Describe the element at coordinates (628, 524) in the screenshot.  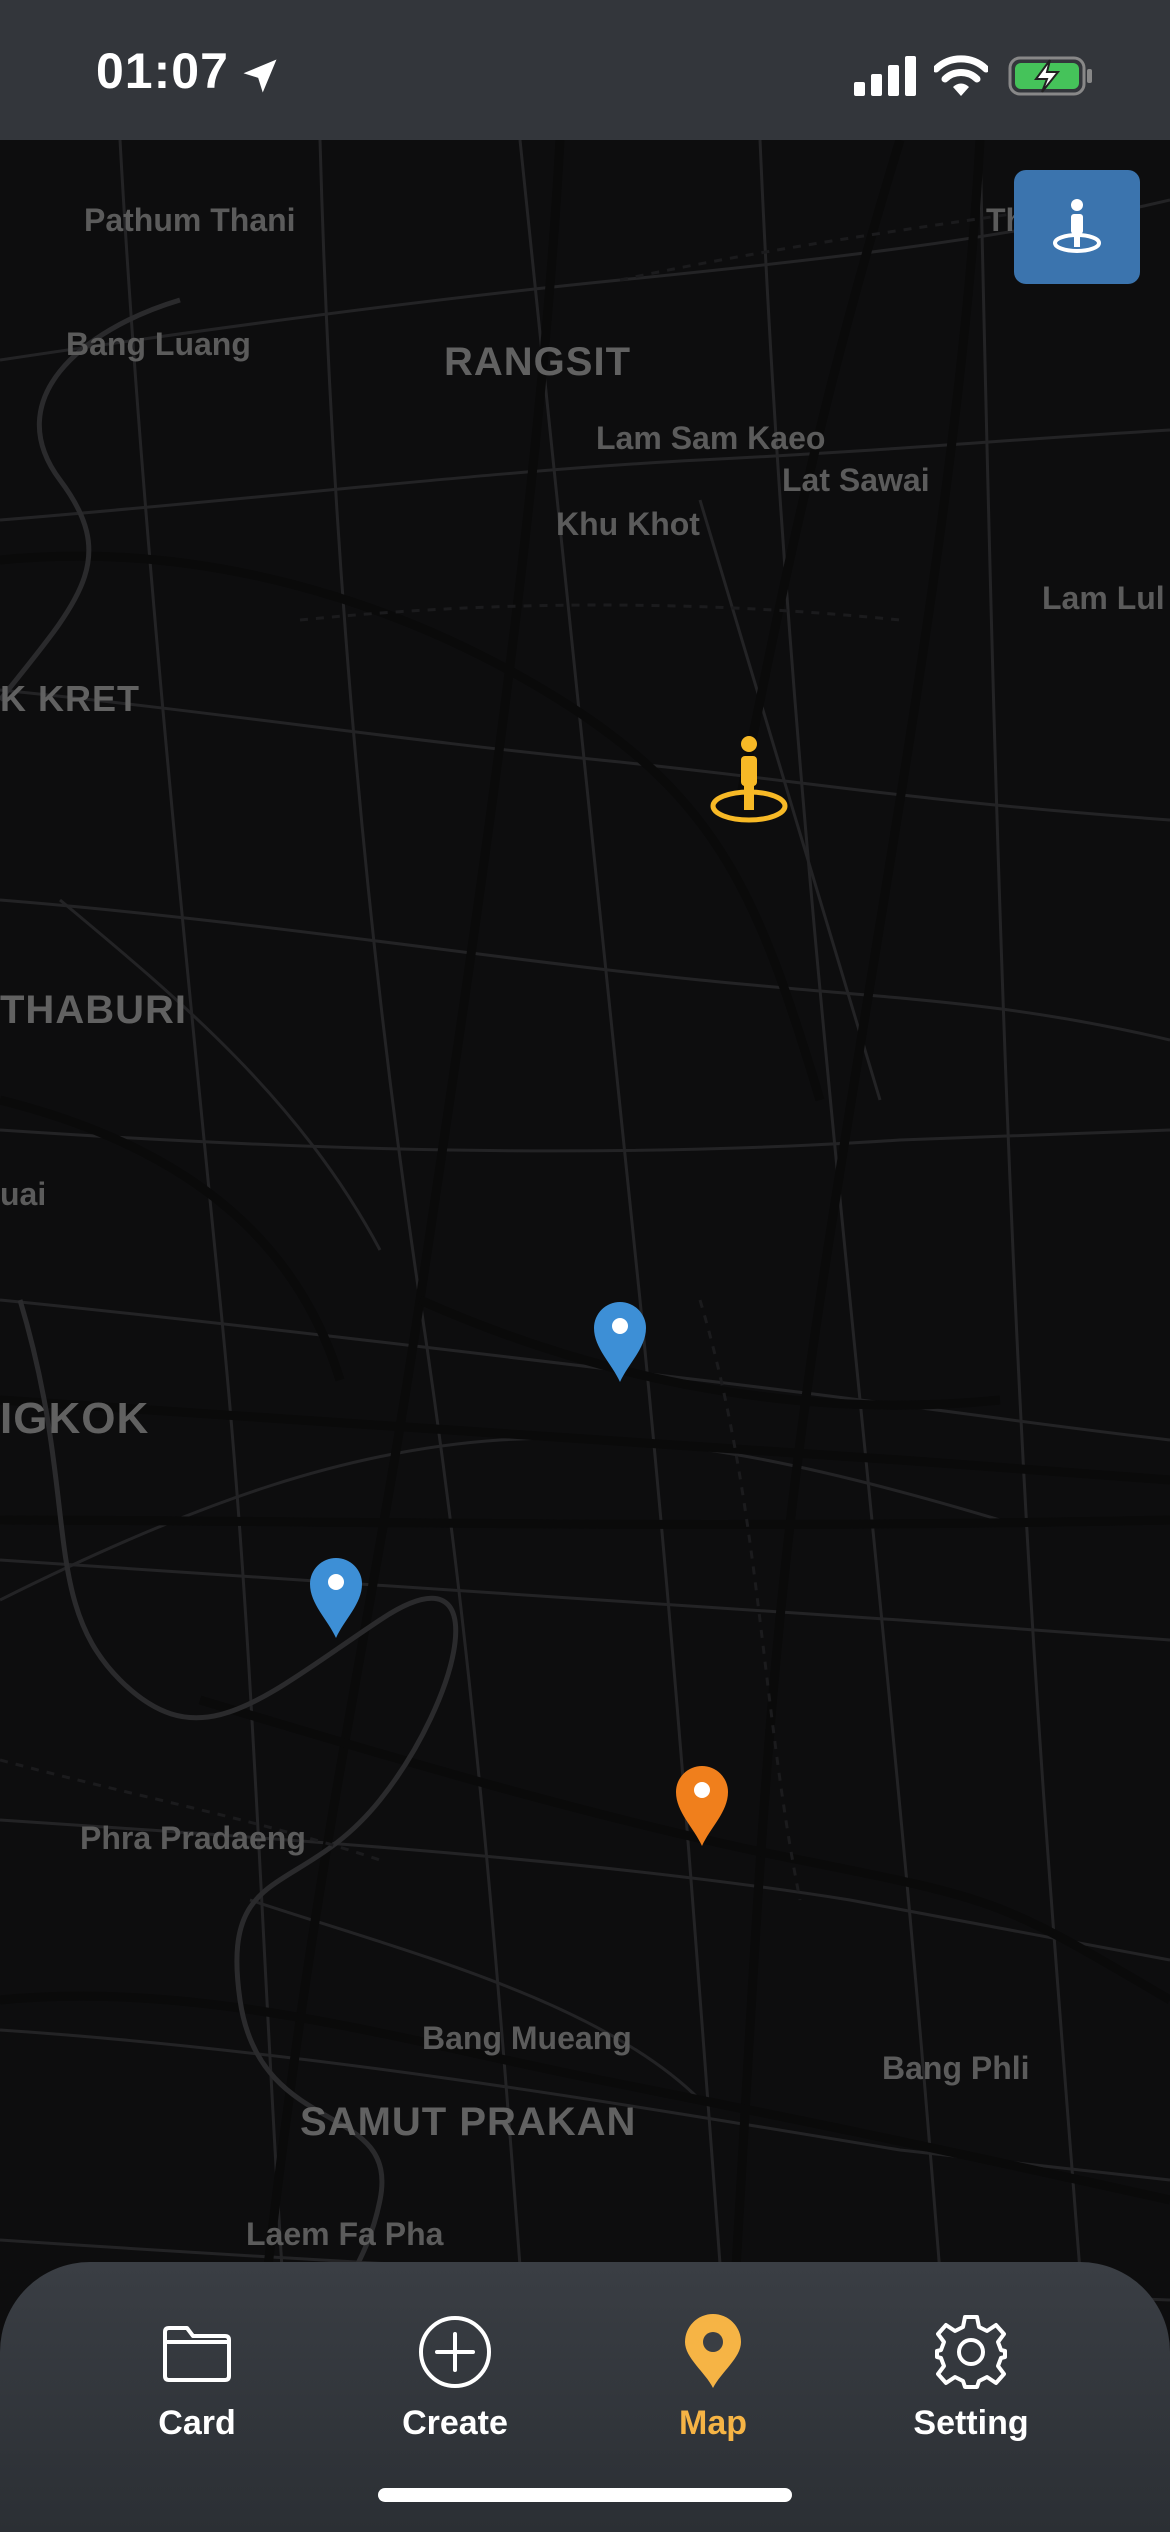
I see `map-label-khu-khot: Khu Khot` at that location.